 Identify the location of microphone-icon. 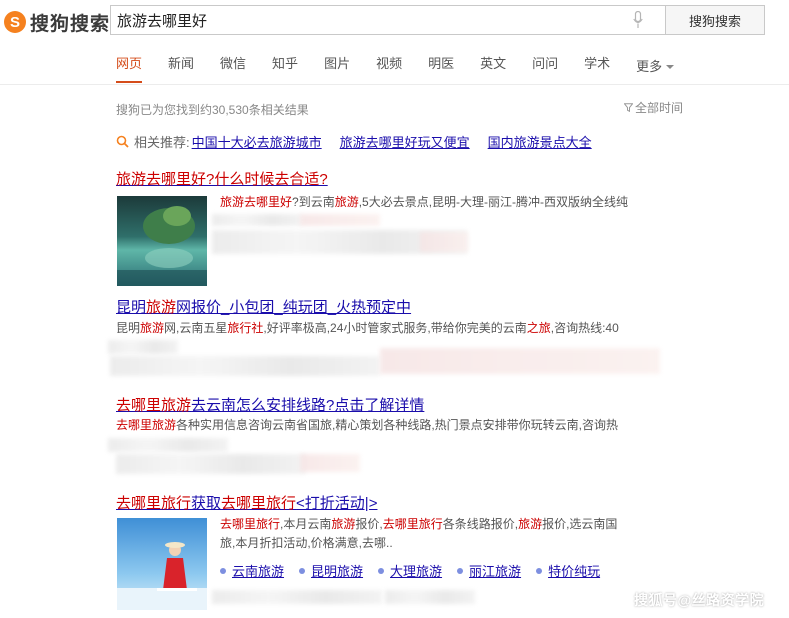
(638, 20).